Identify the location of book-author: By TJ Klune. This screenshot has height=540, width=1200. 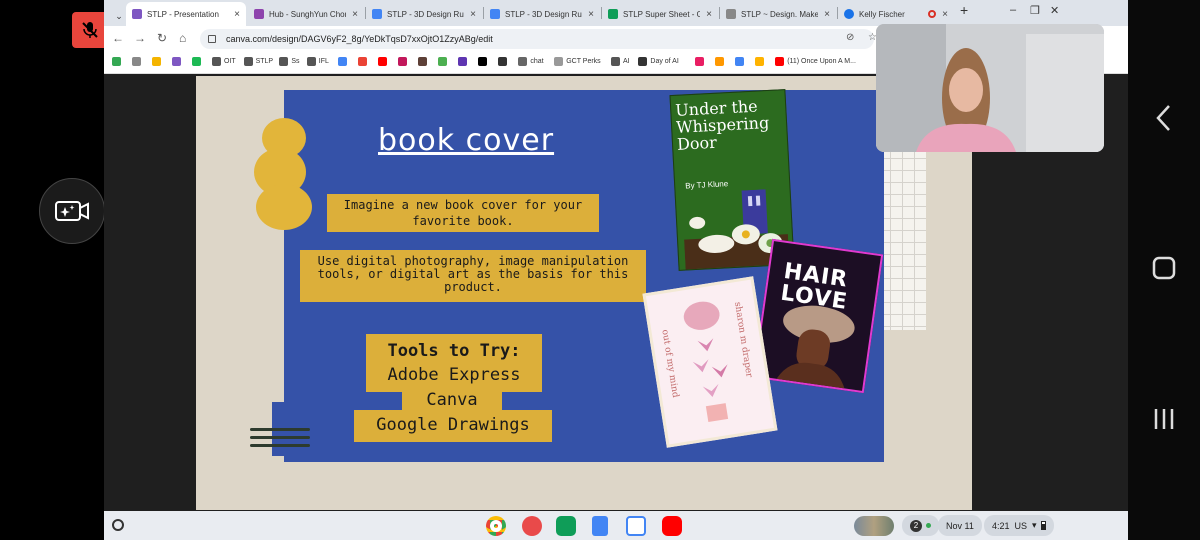
(707, 185).